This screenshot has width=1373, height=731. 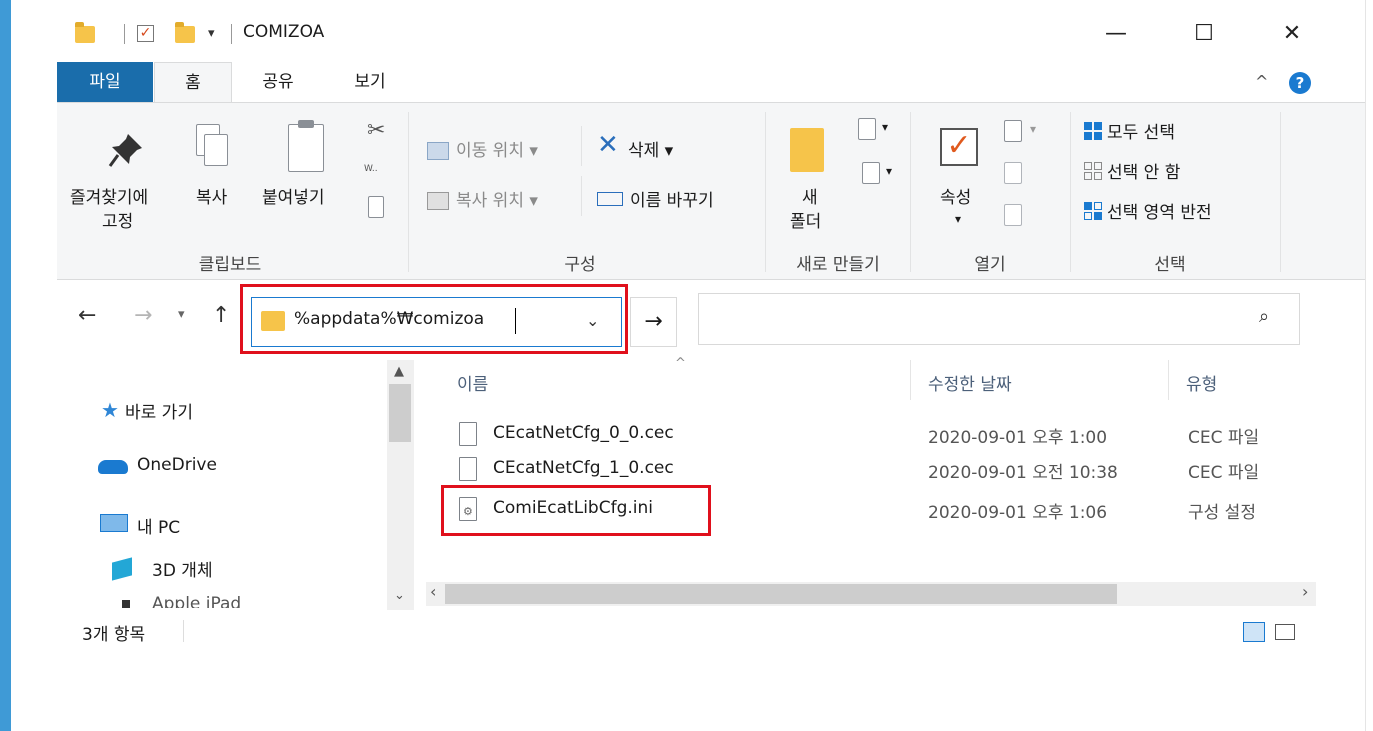 What do you see at coordinates (126, 150) in the screenshot?
I see `pin-icon` at bounding box center [126, 150].